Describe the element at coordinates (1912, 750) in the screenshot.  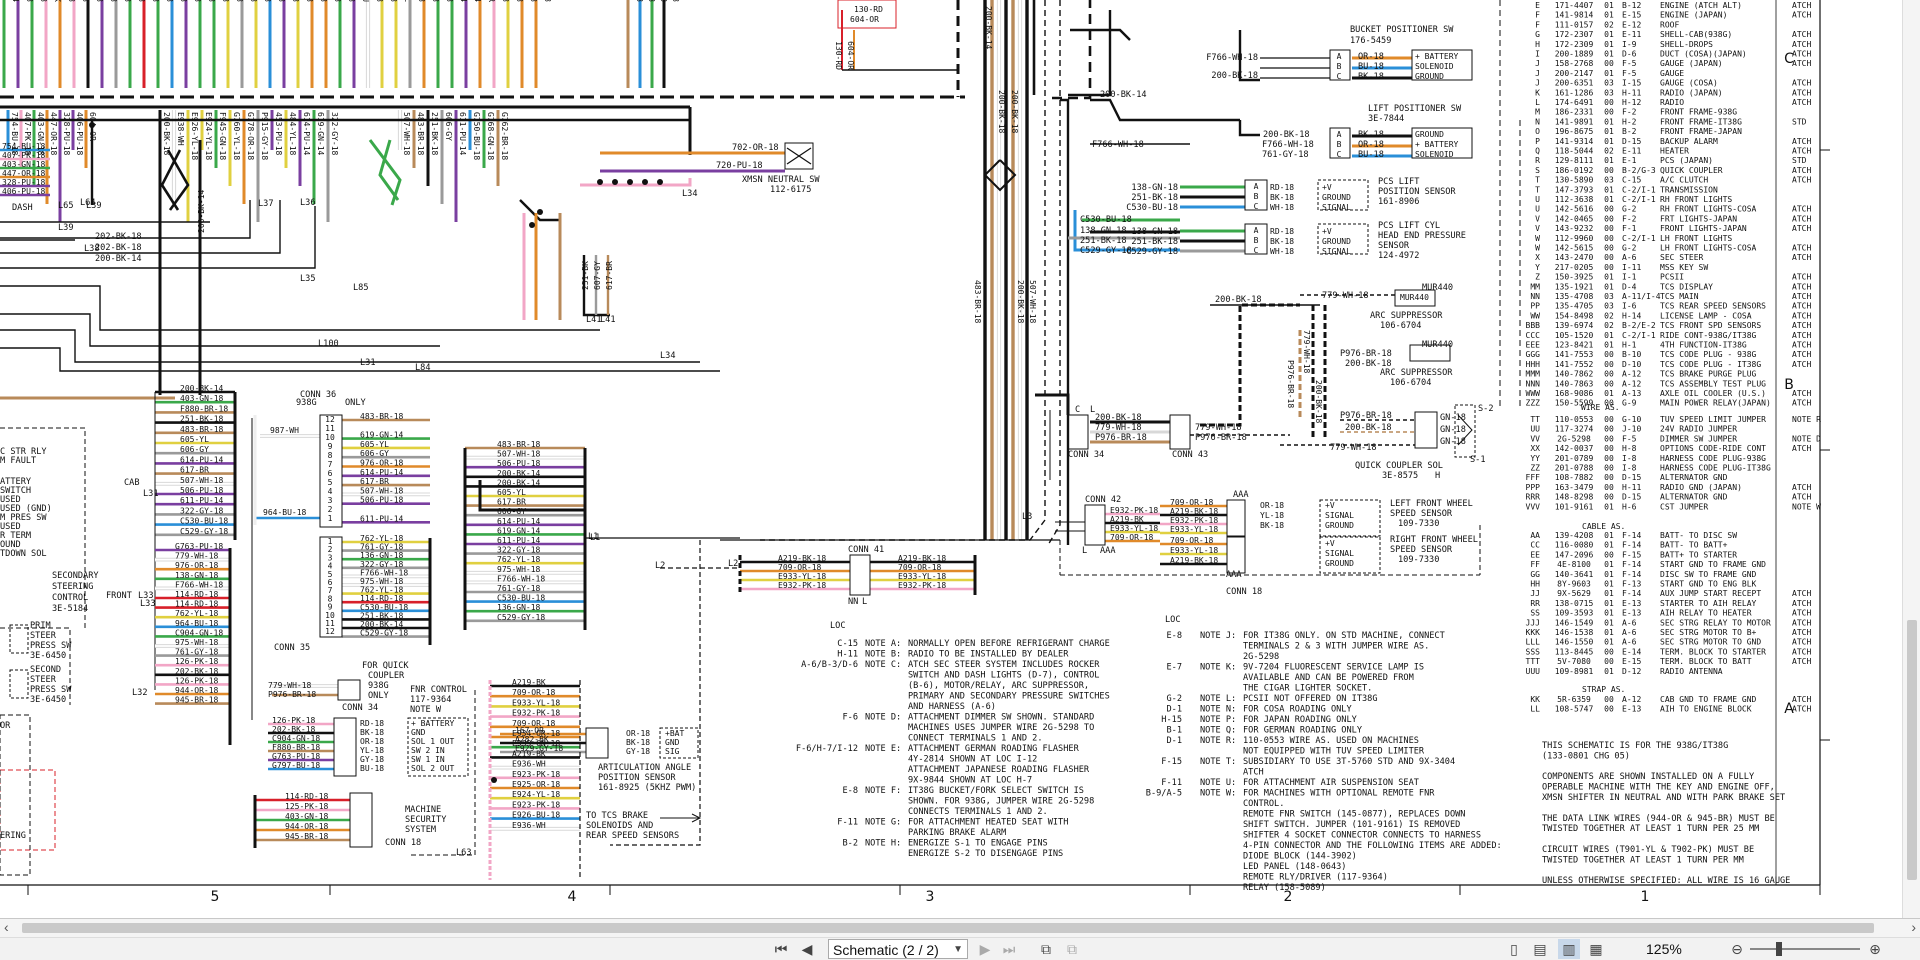
I see `vertical-scroll-thumb` at that location.